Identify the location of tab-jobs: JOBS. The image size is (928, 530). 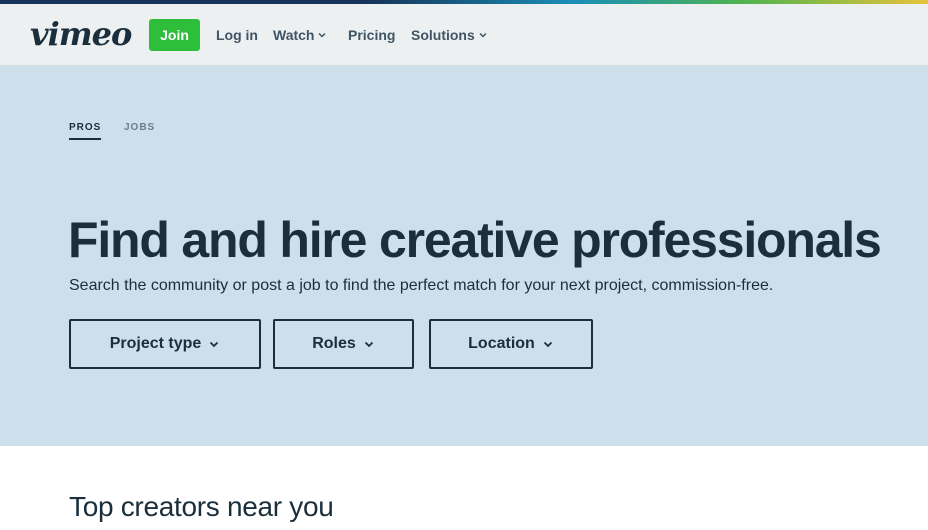
(139, 127).